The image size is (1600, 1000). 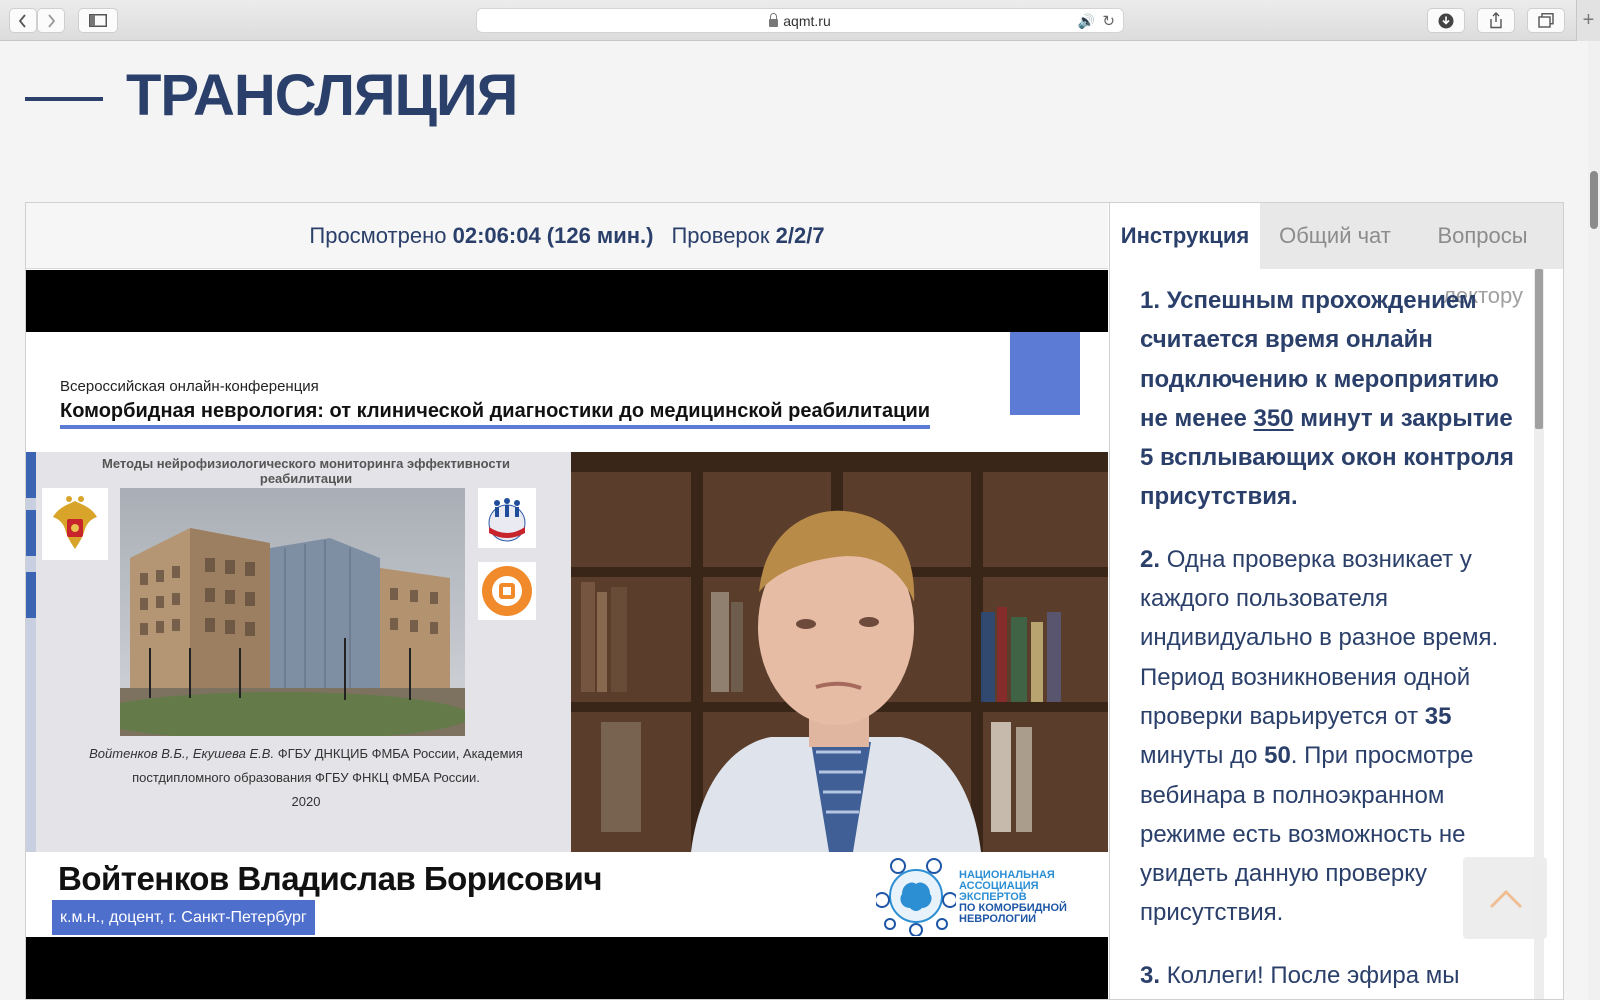 What do you see at coordinates (1185, 236) in the screenshot?
I see `tab-instruction: Инструкция` at bounding box center [1185, 236].